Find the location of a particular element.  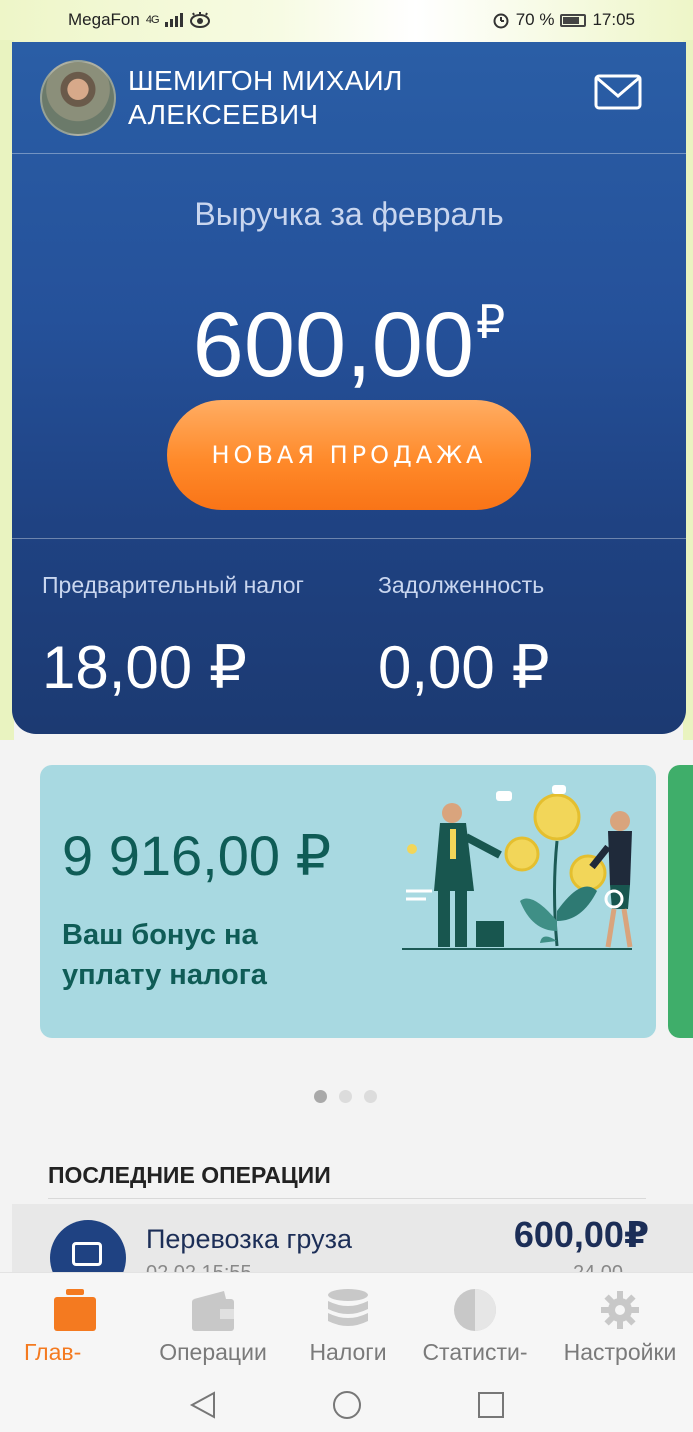

bonus-value: 9 916,00 ₽ is located at coordinates (197, 855).